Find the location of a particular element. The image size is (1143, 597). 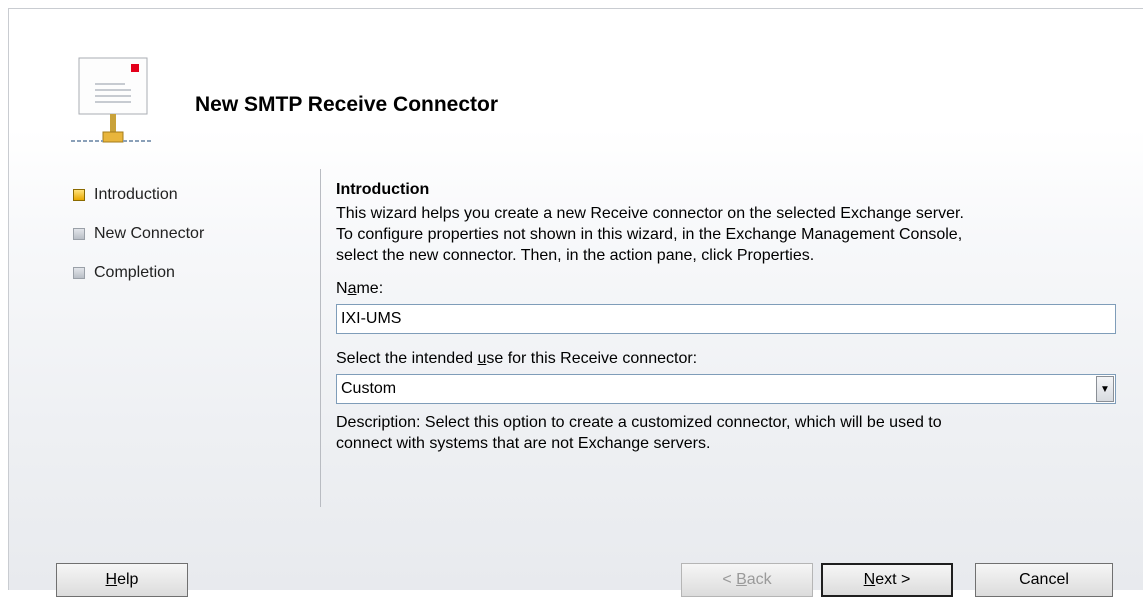

name-input is located at coordinates (726, 319).